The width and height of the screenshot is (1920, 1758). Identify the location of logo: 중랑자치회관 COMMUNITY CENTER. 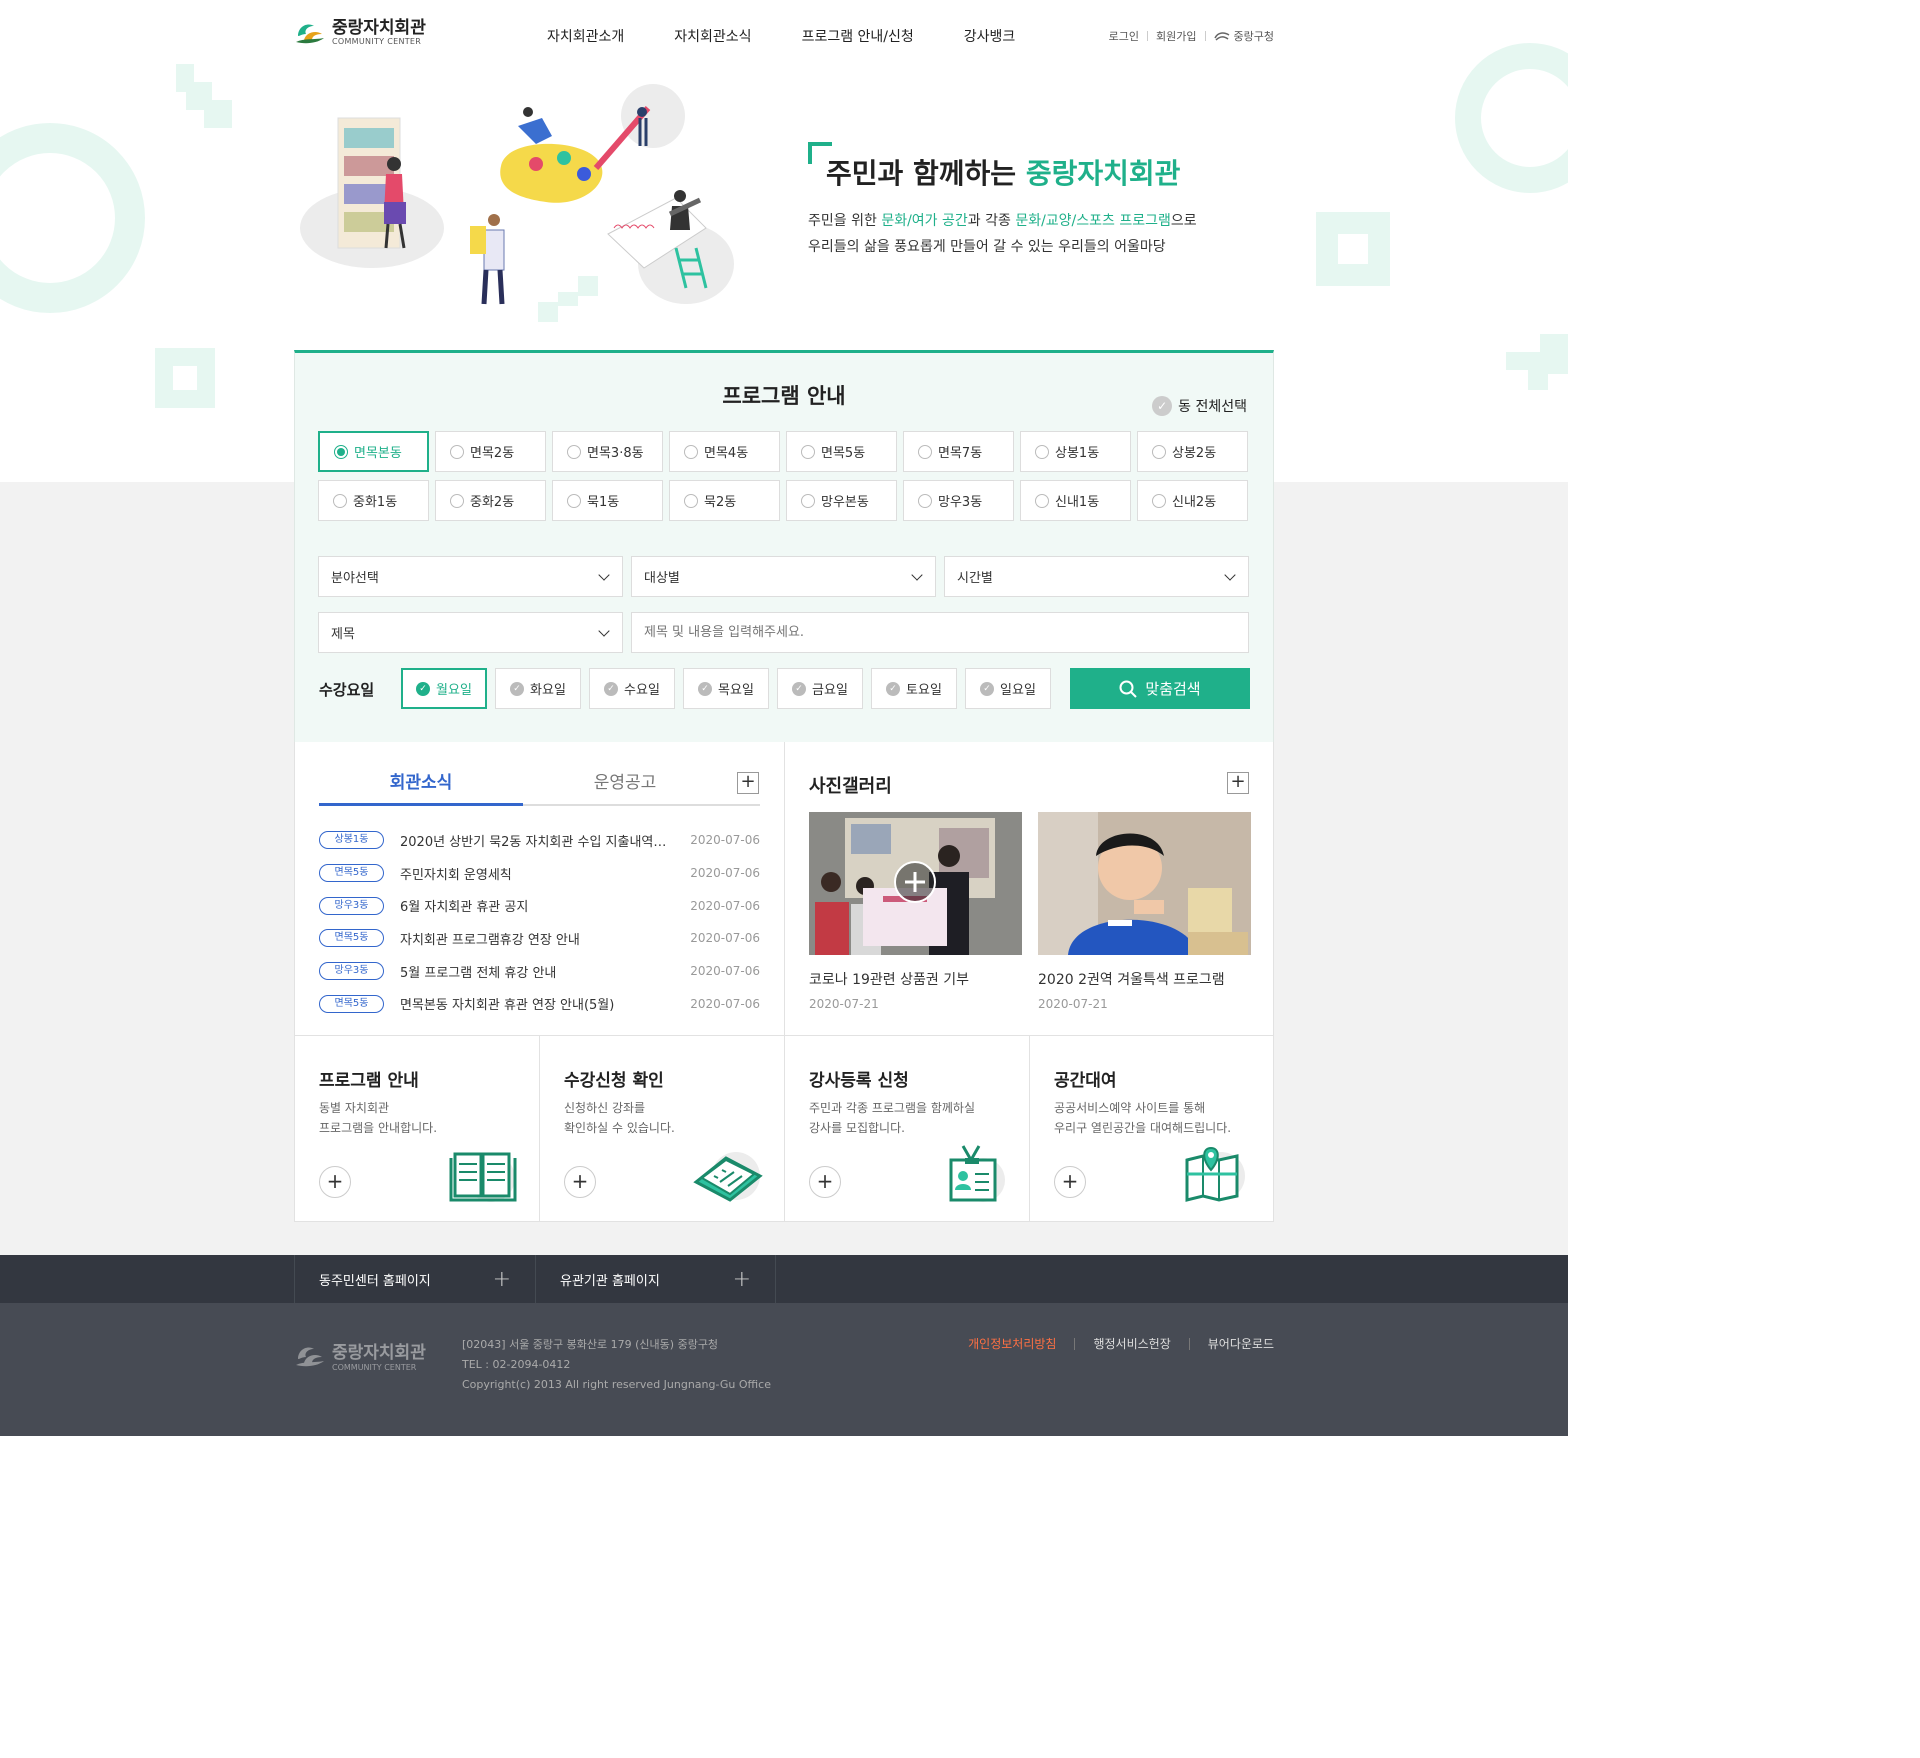
(360, 32).